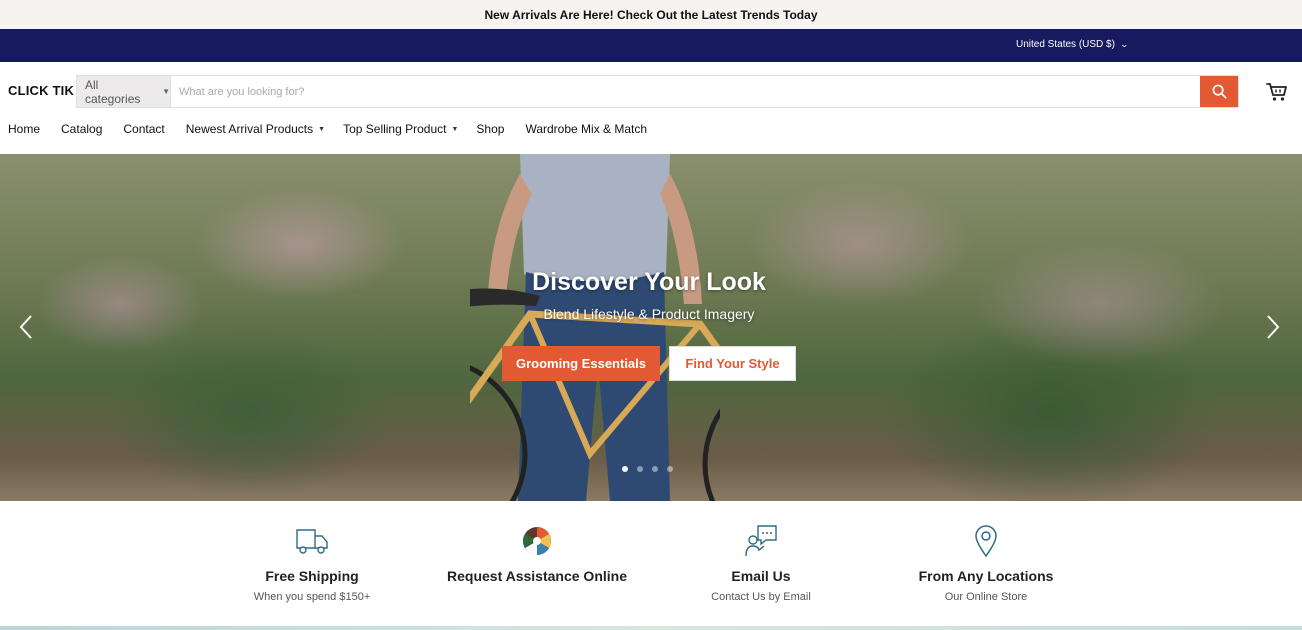 This screenshot has width=1302, height=630. What do you see at coordinates (649, 314) in the screenshot?
I see `hero-subtitle: Blend Lifestyle & Product Imagery` at bounding box center [649, 314].